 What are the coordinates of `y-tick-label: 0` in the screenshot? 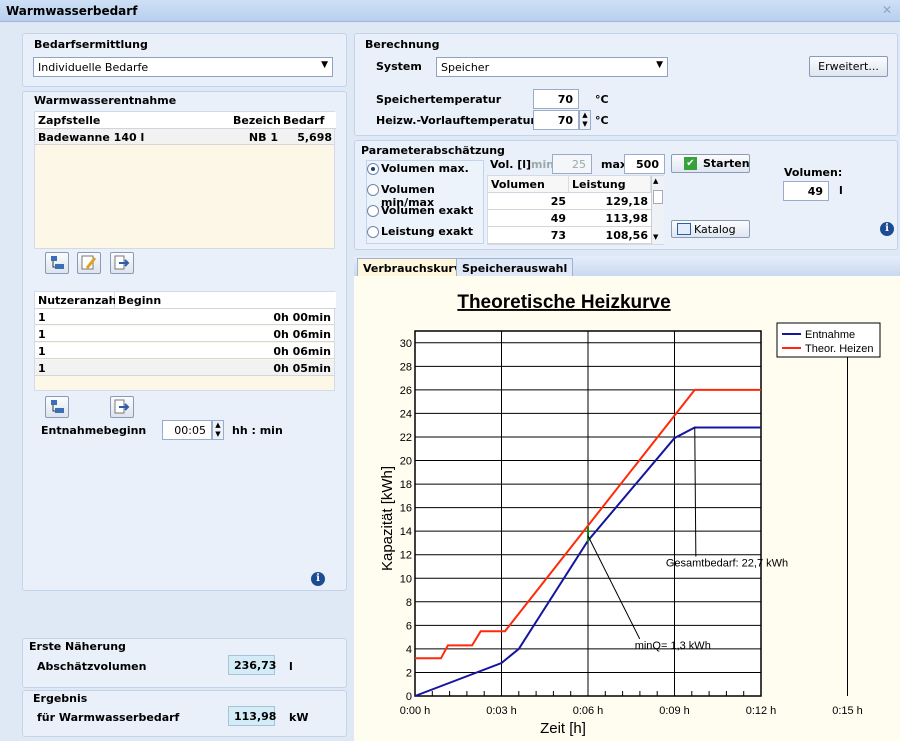 It's located at (409, 697).